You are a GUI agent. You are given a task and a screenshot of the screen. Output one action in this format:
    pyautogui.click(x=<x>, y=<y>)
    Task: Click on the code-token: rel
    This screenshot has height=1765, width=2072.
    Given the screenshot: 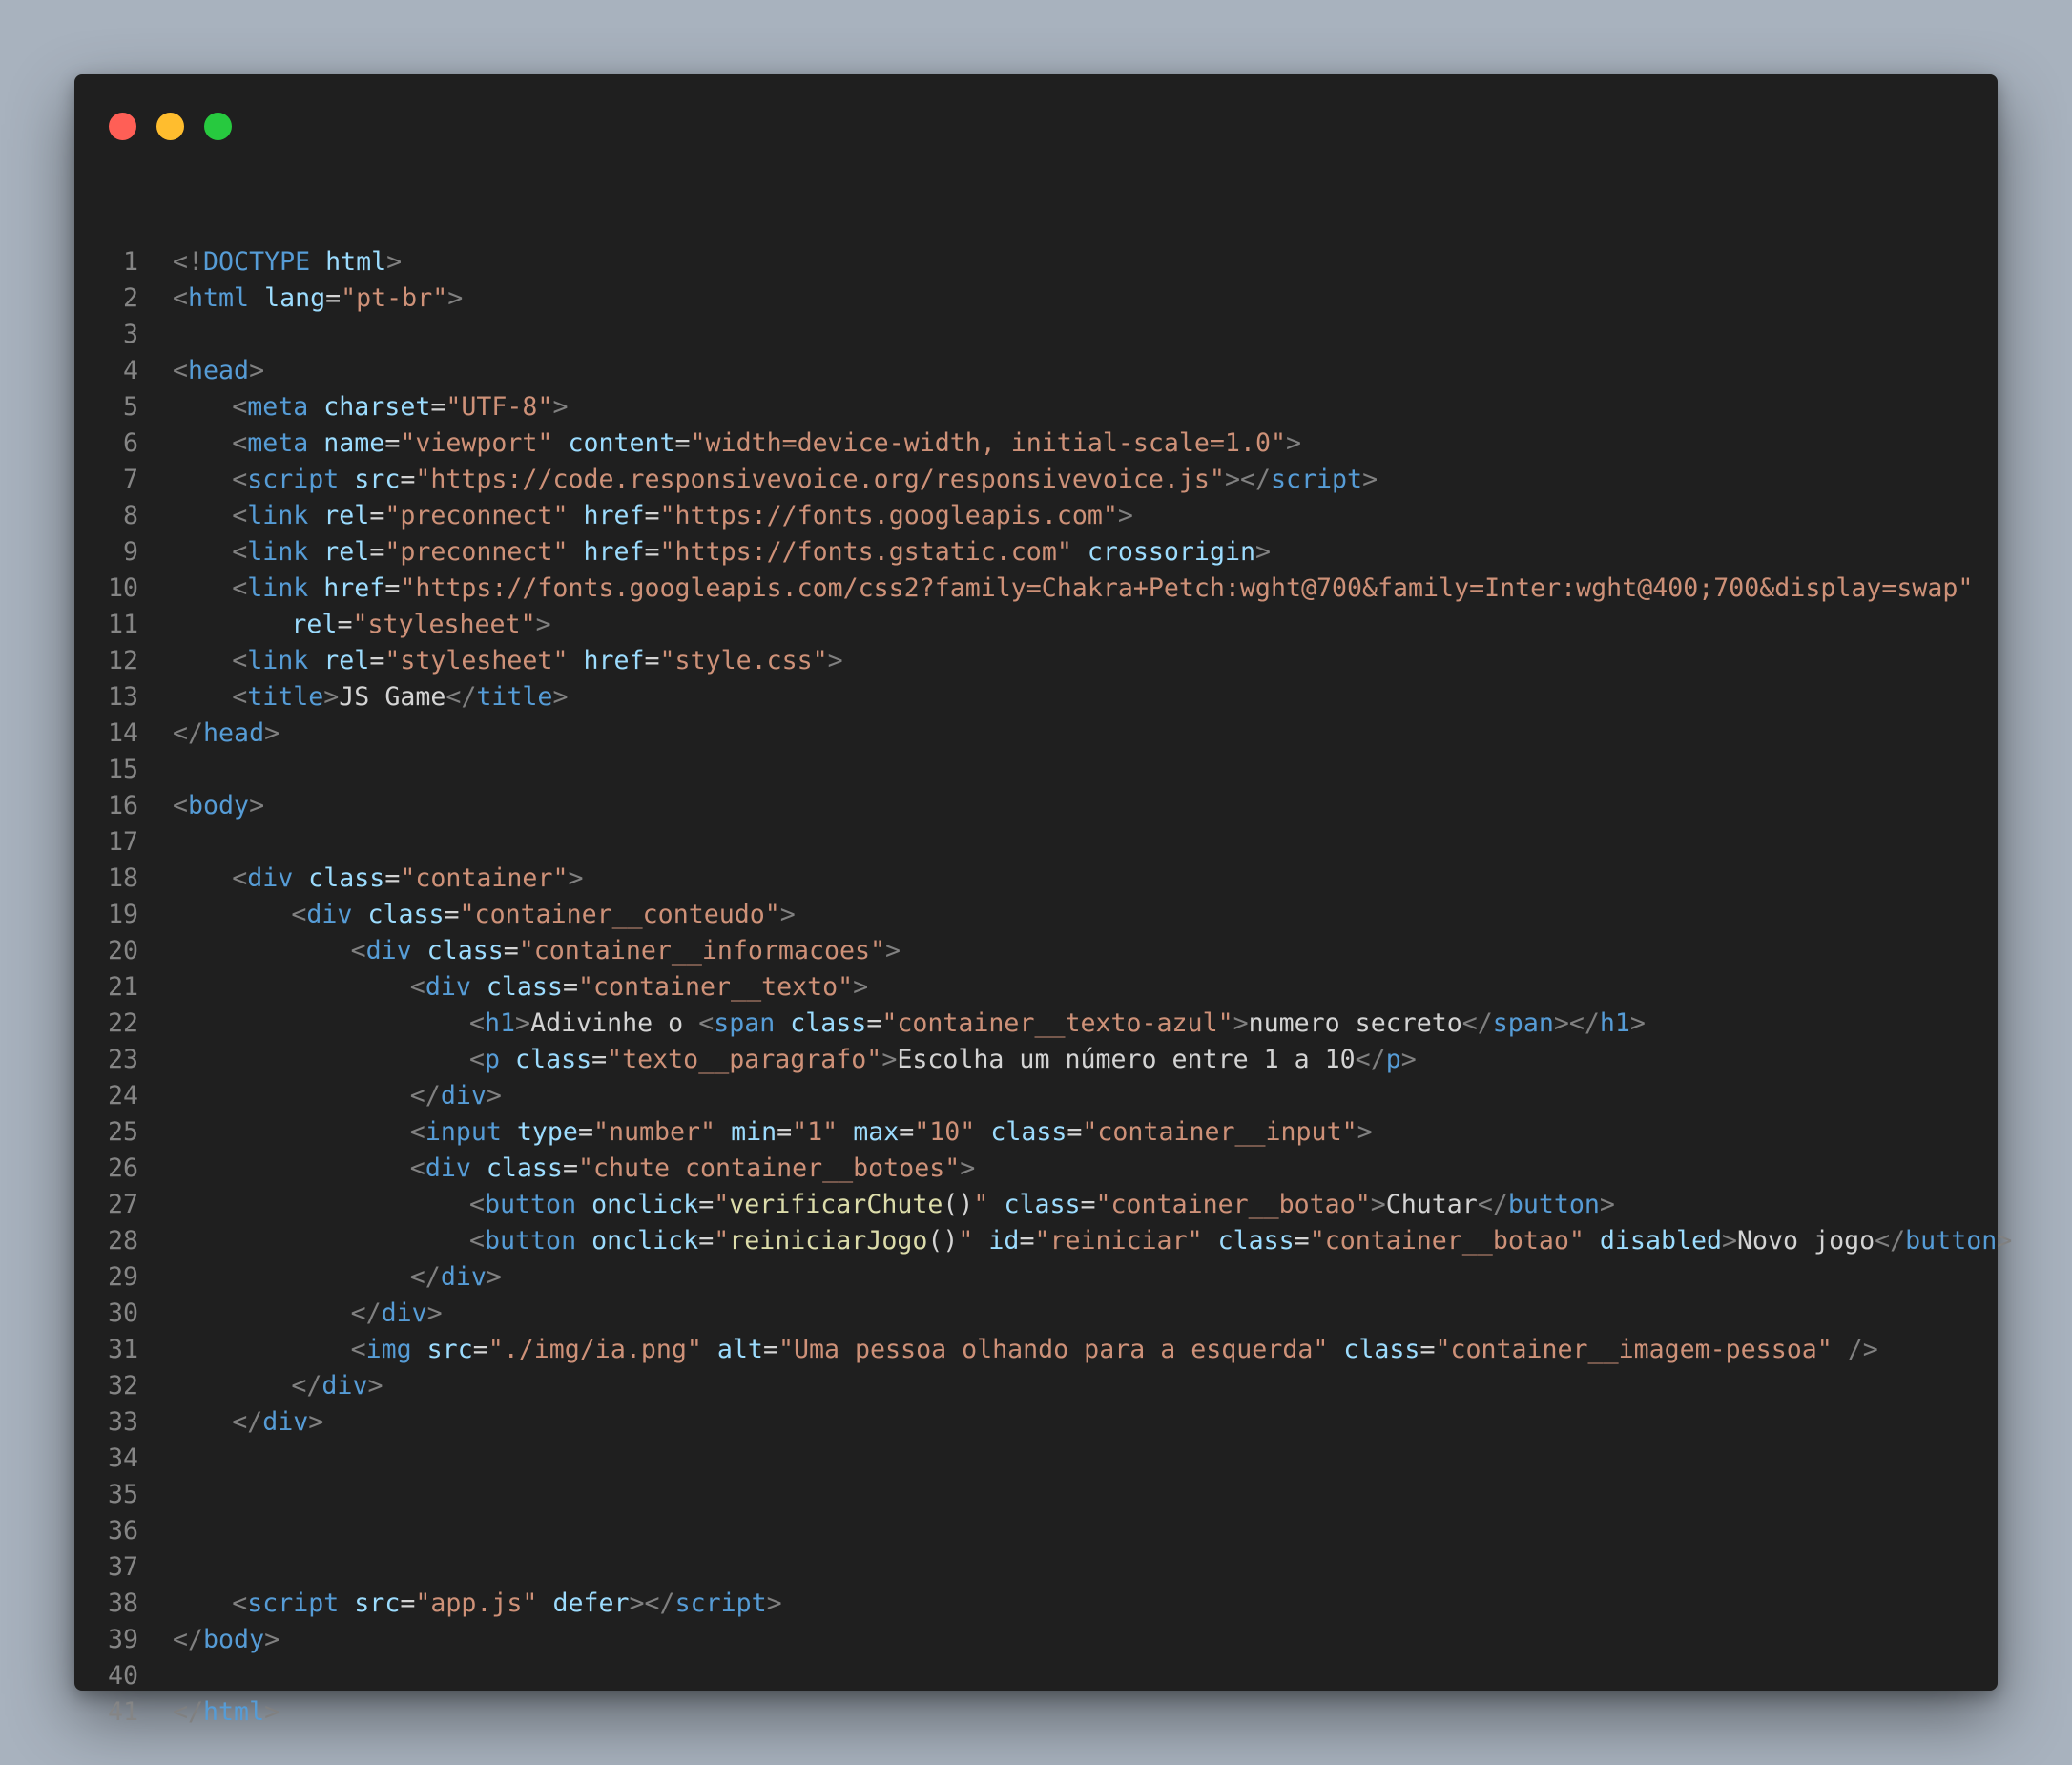 What is the action you would take?
    pyautogui.click(x=346, y=552)
    